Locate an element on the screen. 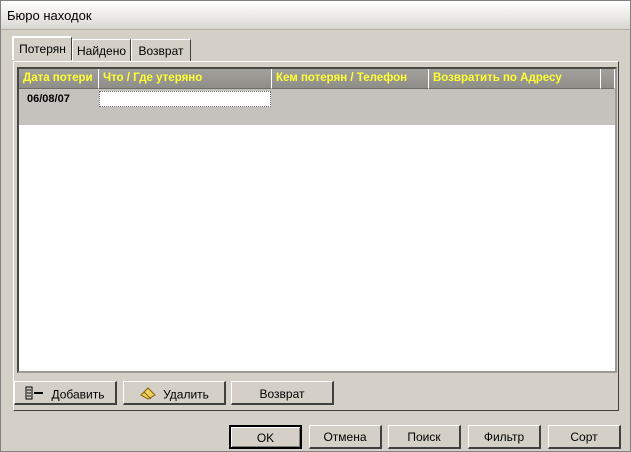  column-header-date: Дата потери is located at coordinates (59, 79).